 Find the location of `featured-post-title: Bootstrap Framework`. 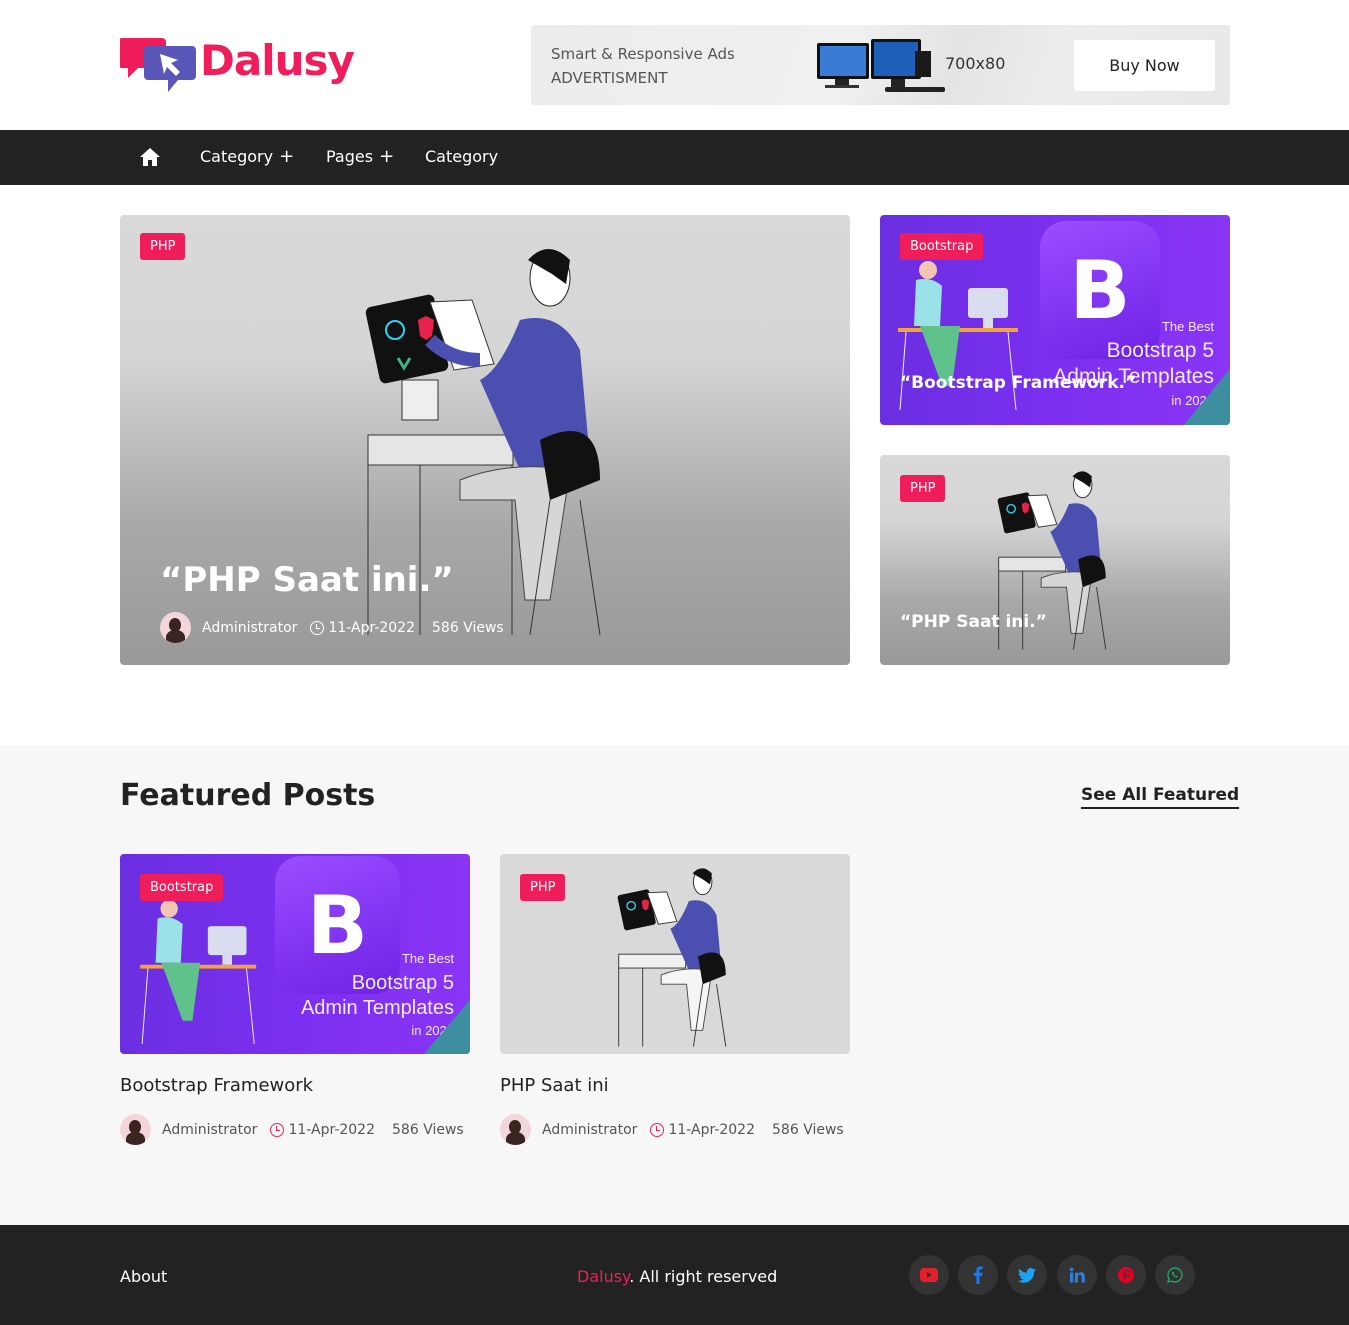

featured-post-title: Bootstrap Framework is located at coordinates (216, 1085).